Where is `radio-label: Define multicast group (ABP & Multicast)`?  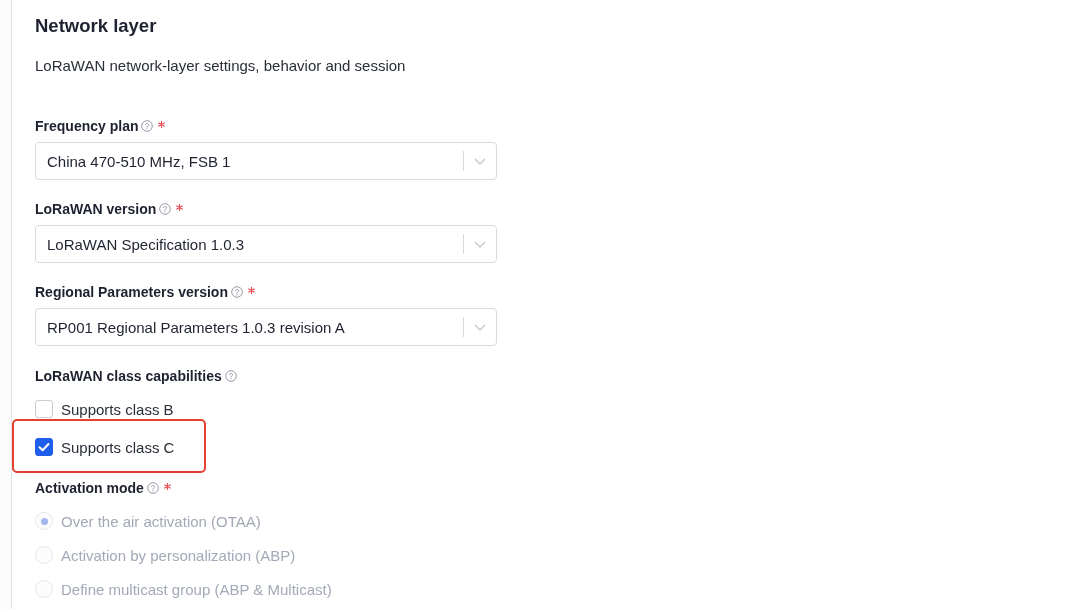
radio-label: Define multicast group (ABP & Multicast) is located at coordinates (196, 589).